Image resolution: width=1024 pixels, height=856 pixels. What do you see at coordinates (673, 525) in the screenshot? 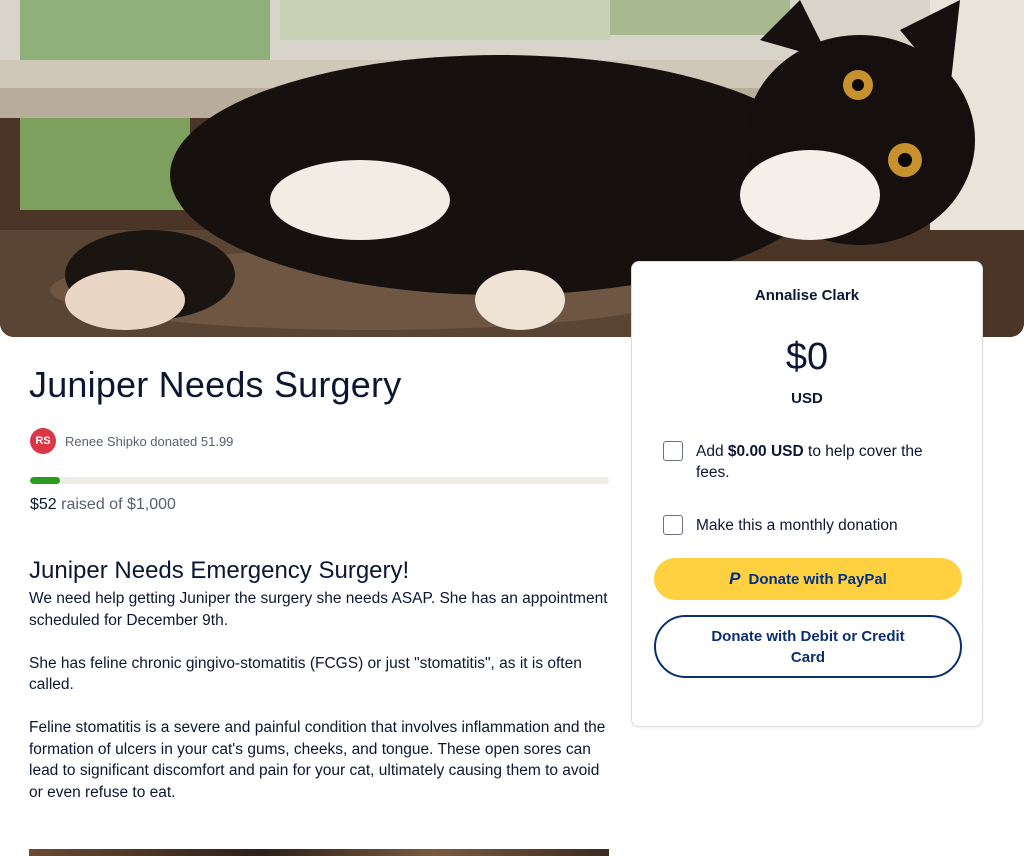
I see `monthly-donation-checkbox` at bounding box center [673, 525].